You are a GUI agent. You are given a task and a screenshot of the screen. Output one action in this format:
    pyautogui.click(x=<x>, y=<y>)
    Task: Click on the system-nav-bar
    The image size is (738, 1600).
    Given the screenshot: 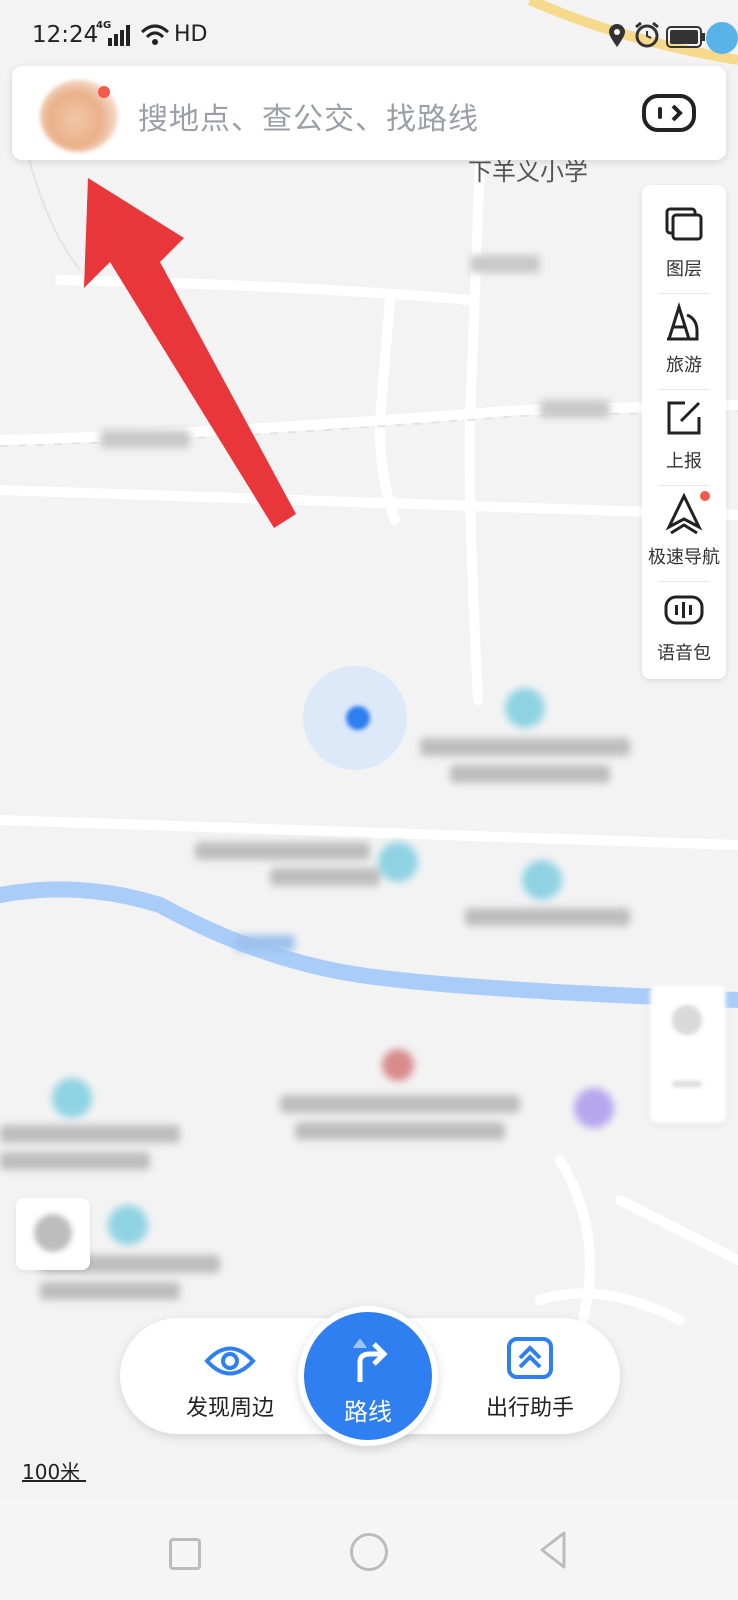 What is the action you would take?
    pyautogui.click(x=369, y=1550)
    